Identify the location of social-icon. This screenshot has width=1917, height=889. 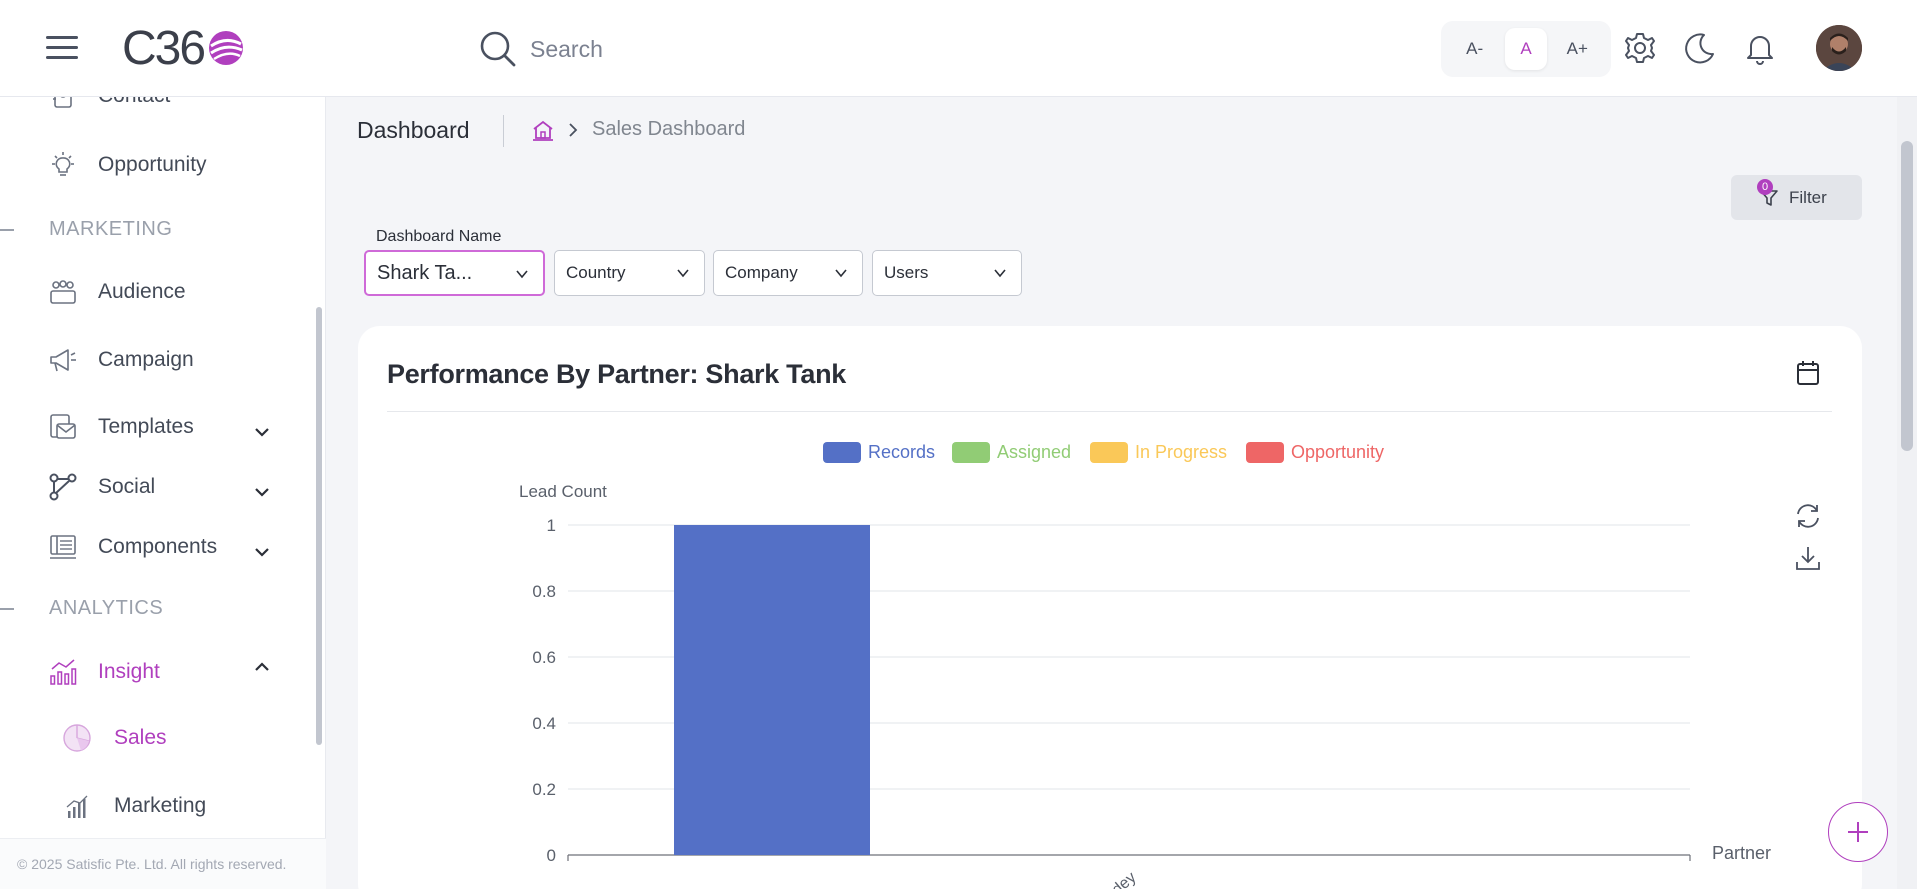
(63, 487).